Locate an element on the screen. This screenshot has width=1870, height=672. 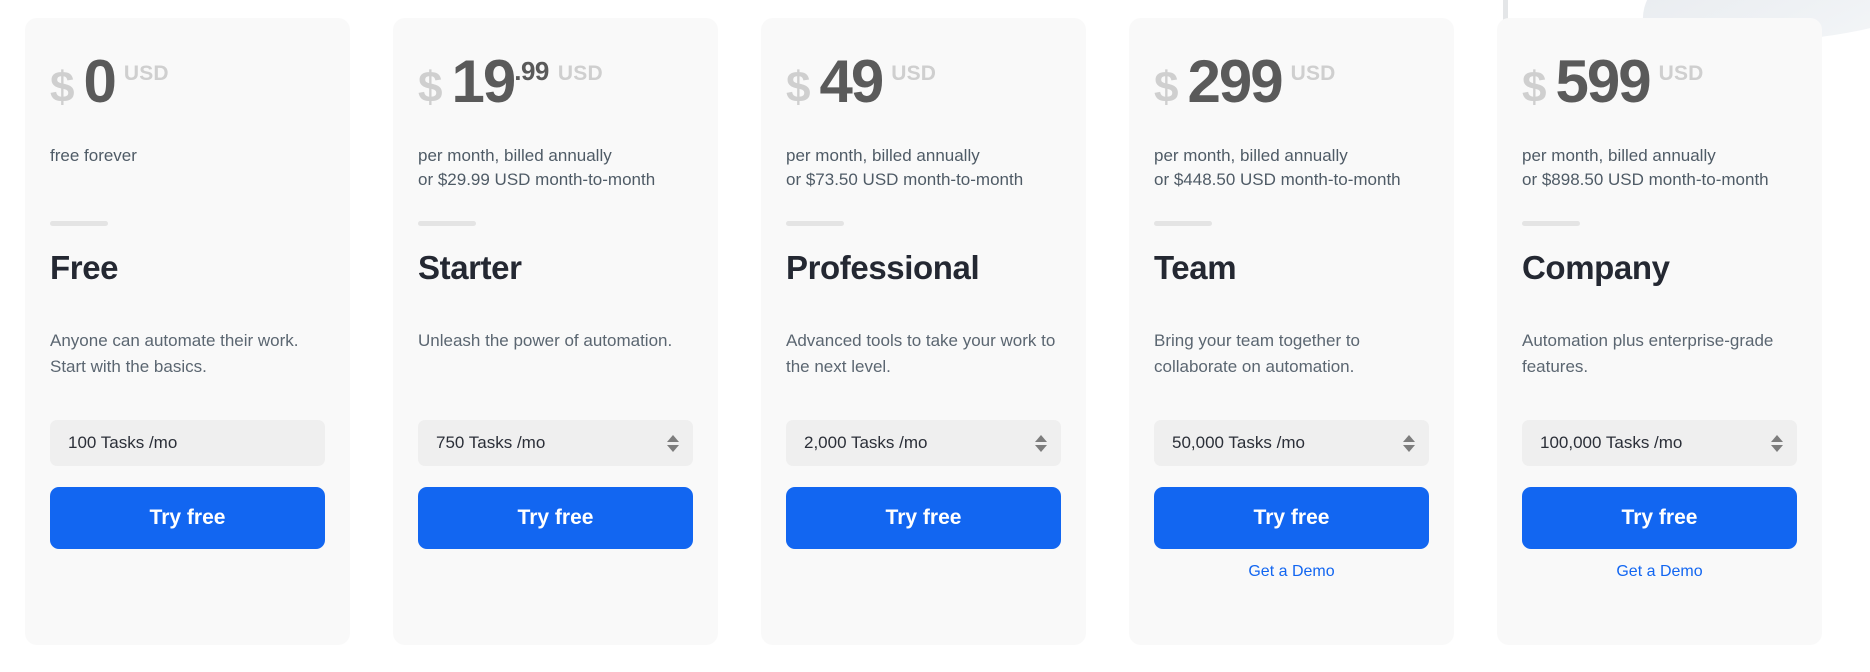
price-amount: 599 is located at coordinates (1603, 81).